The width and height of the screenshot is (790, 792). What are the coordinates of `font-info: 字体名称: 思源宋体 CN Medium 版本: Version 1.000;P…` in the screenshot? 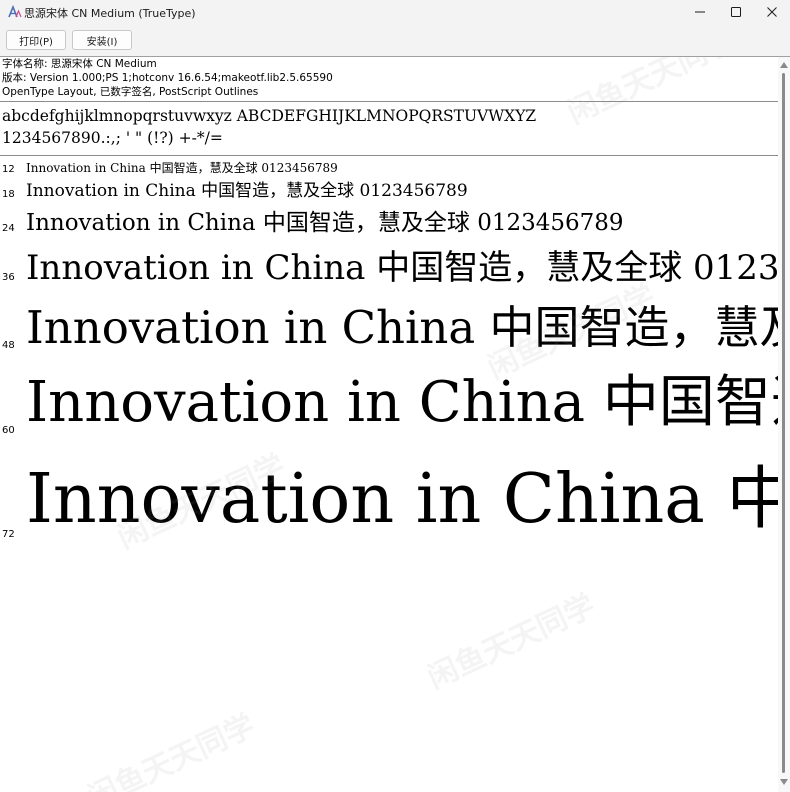 It's located at (167, 78).